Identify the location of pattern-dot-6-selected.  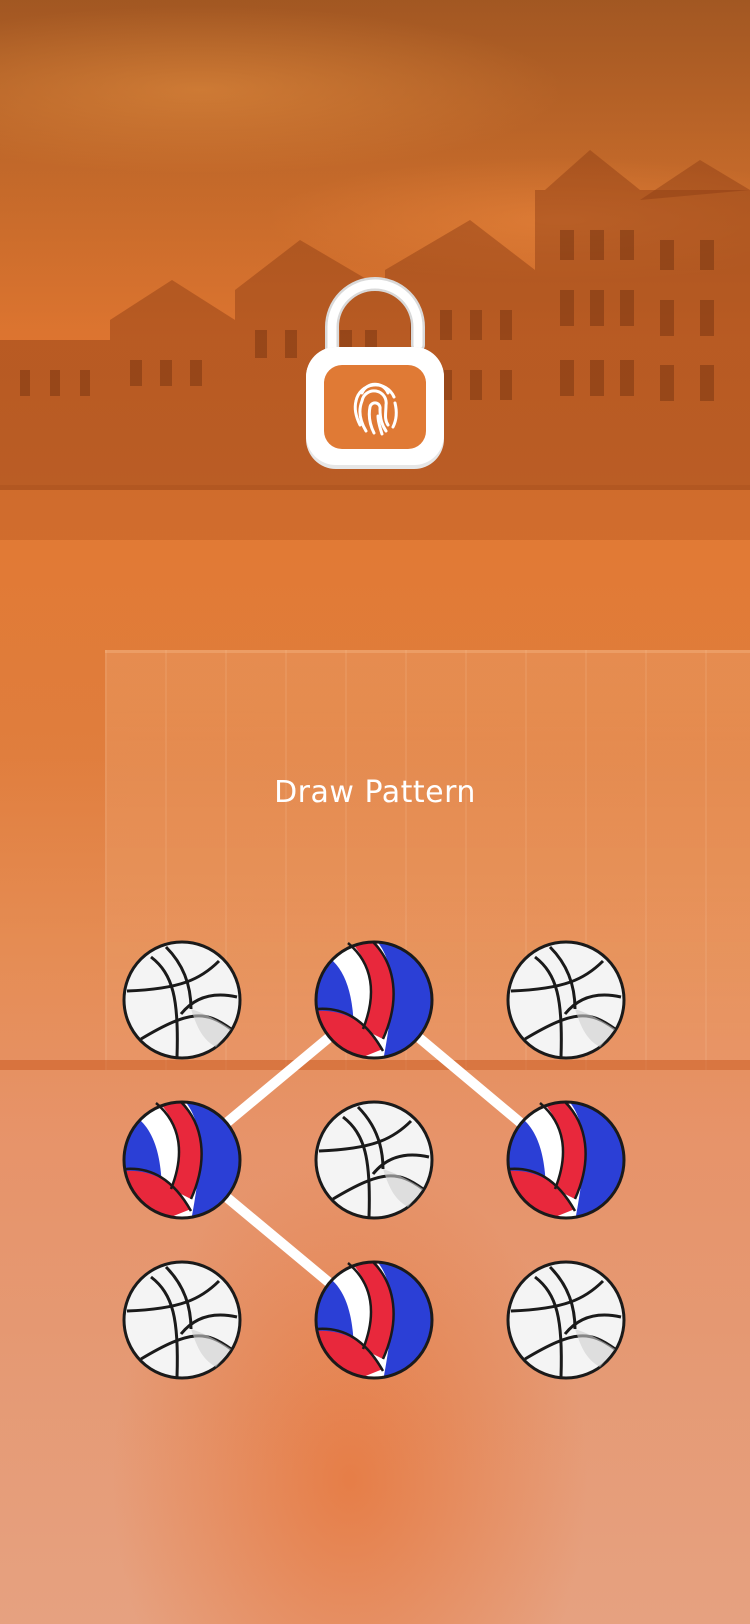
(566, 1160).